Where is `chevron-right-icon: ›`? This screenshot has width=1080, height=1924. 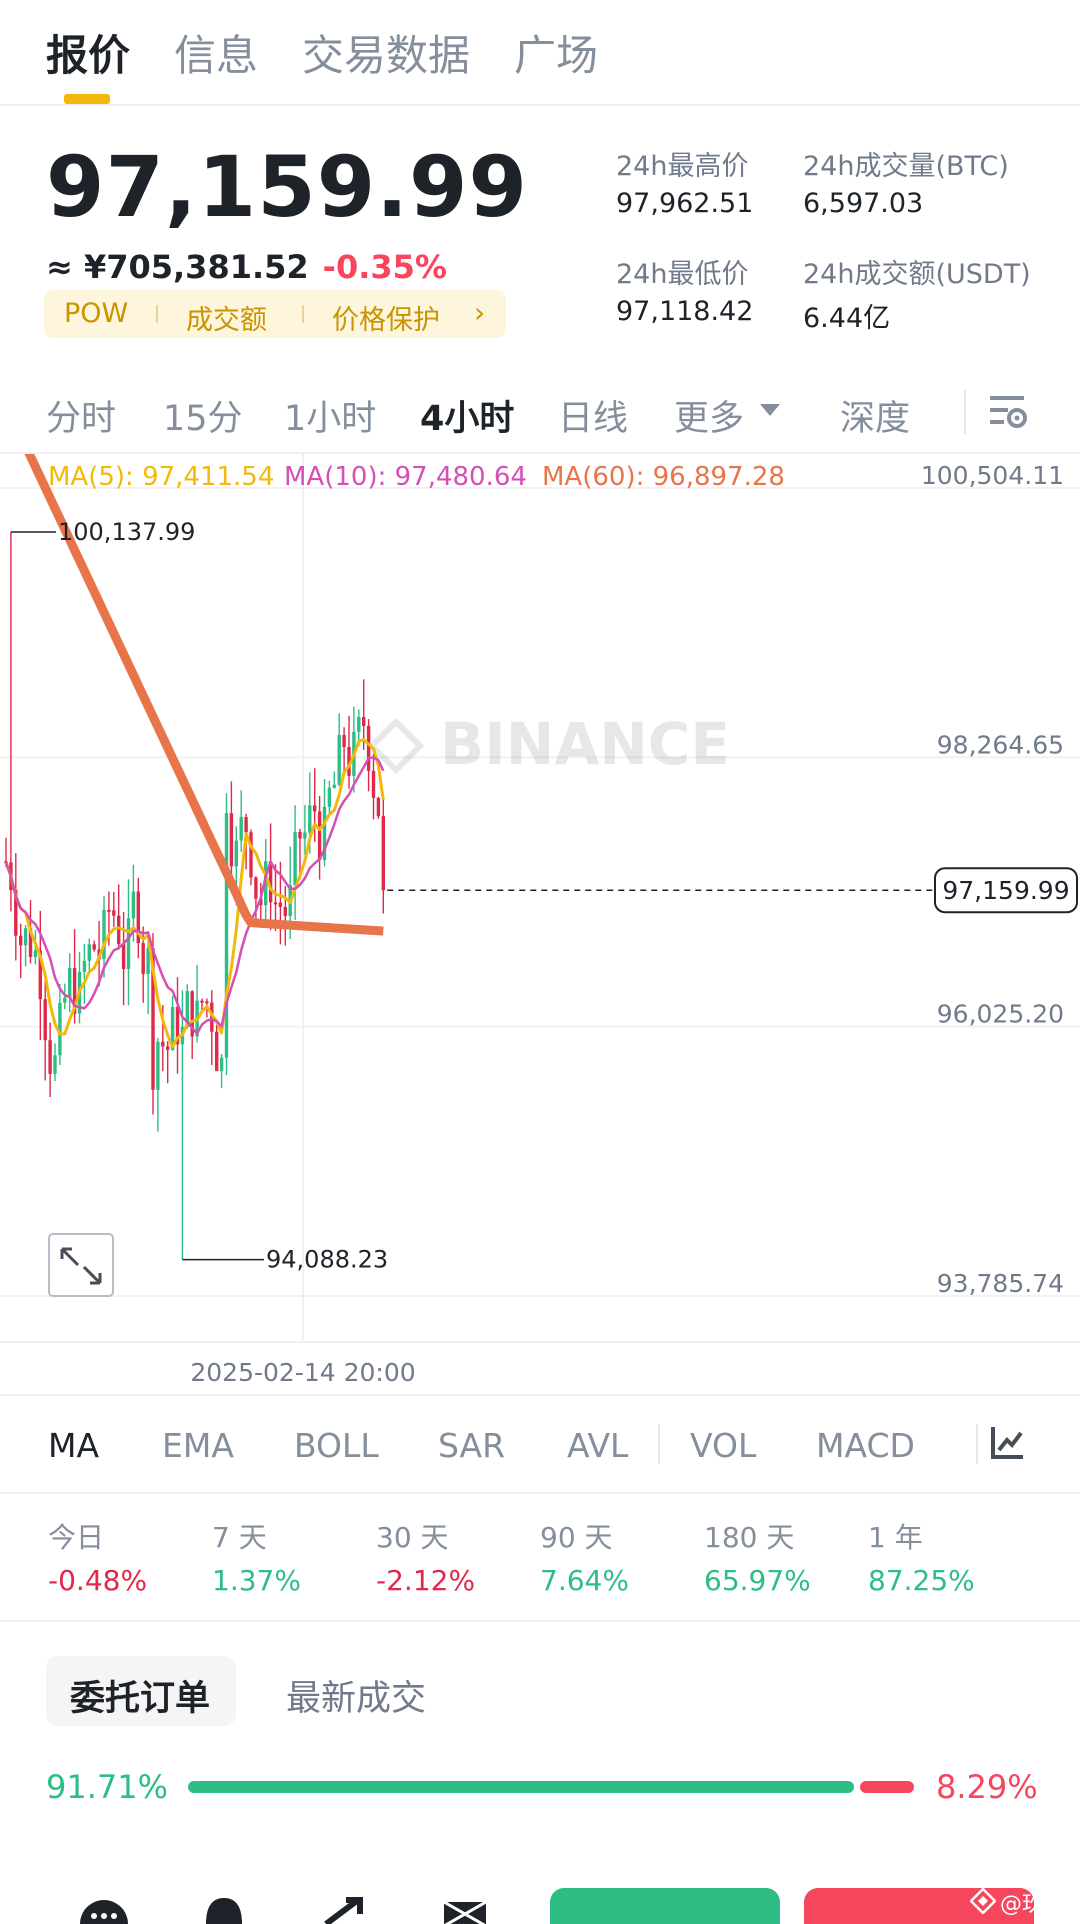
chevron-right-icon: › is located at coordinates (480, 312).